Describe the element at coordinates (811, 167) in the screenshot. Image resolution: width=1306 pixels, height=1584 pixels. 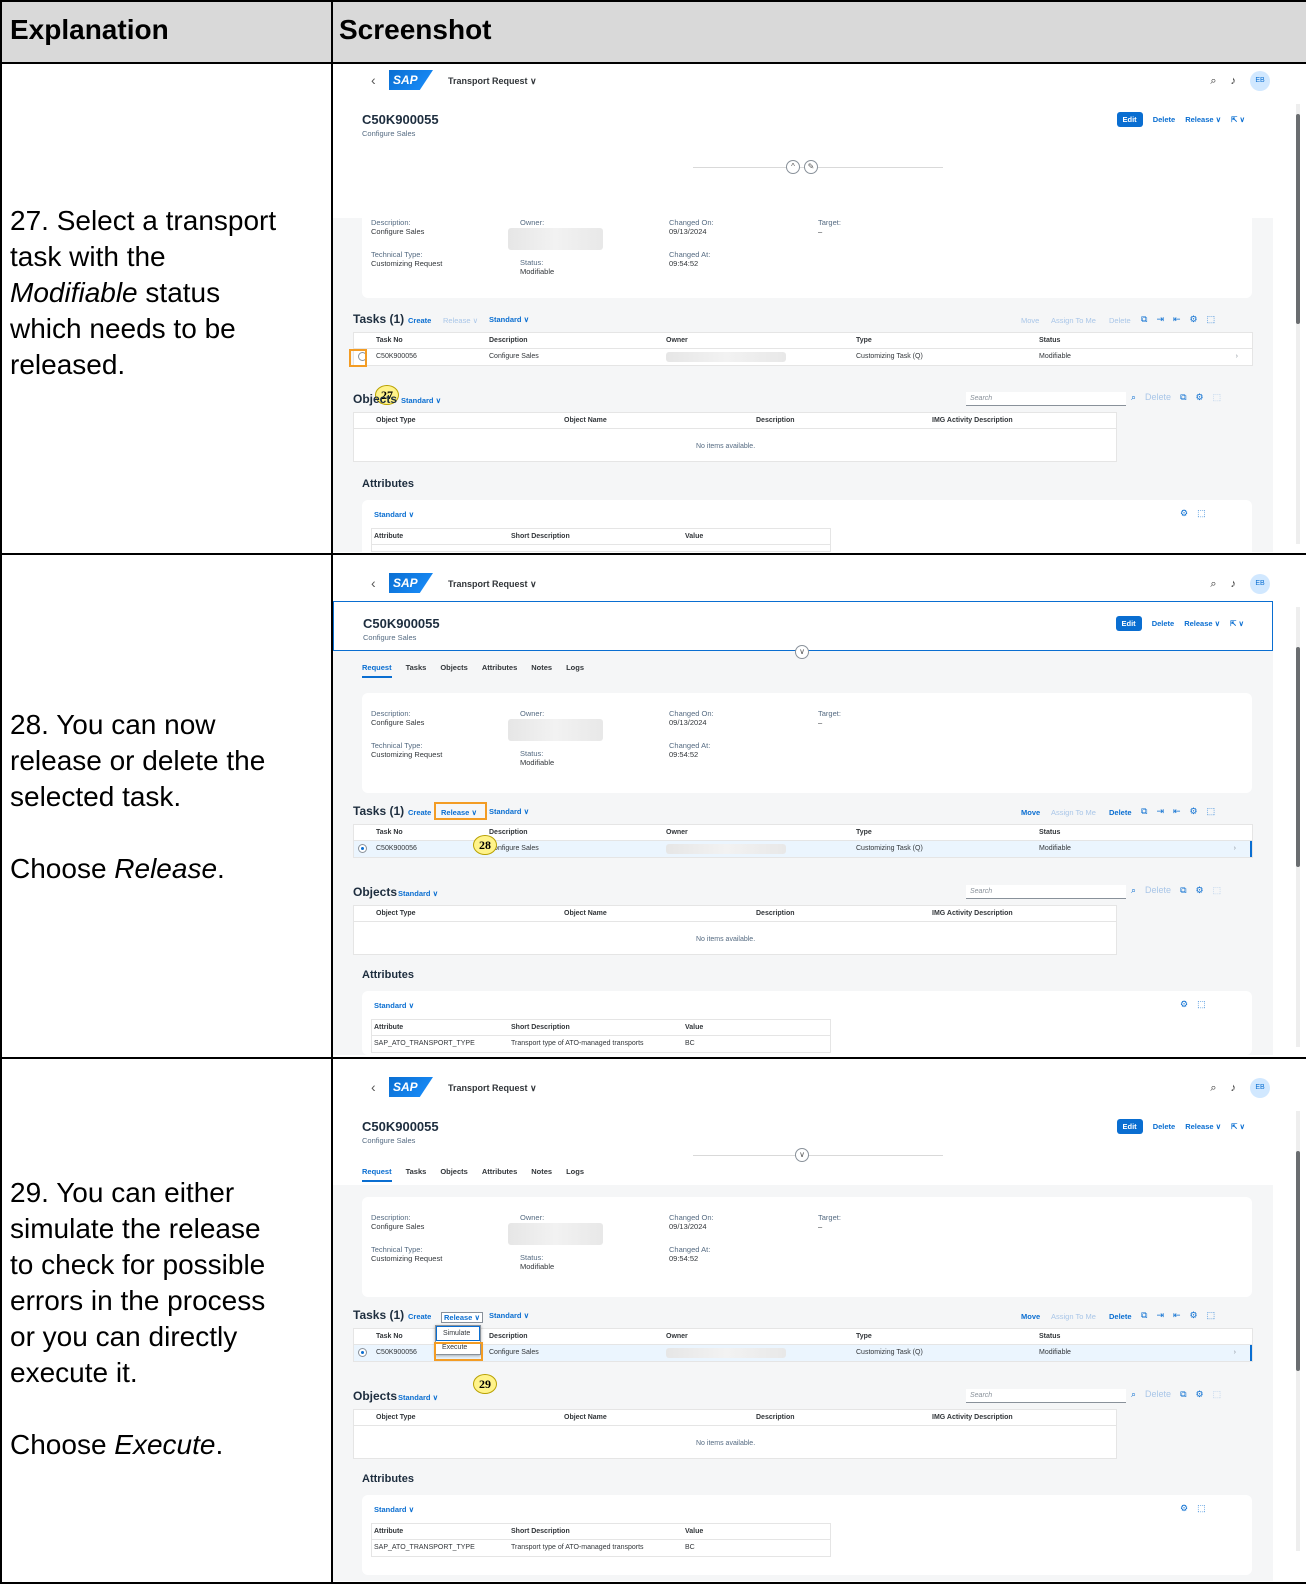
I see `pin-icon: ✎` at that location.